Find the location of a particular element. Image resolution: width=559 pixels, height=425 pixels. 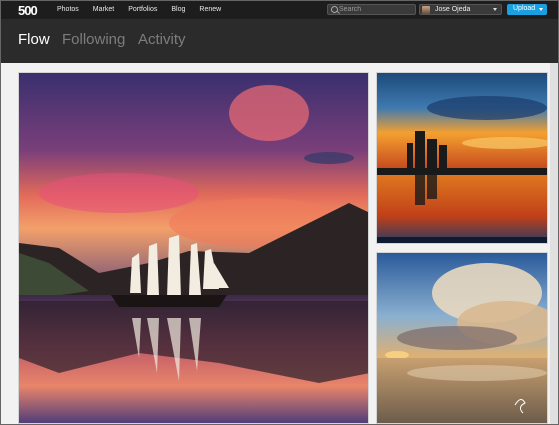

beach-clouds-photo is located at coordinates (462, 338).